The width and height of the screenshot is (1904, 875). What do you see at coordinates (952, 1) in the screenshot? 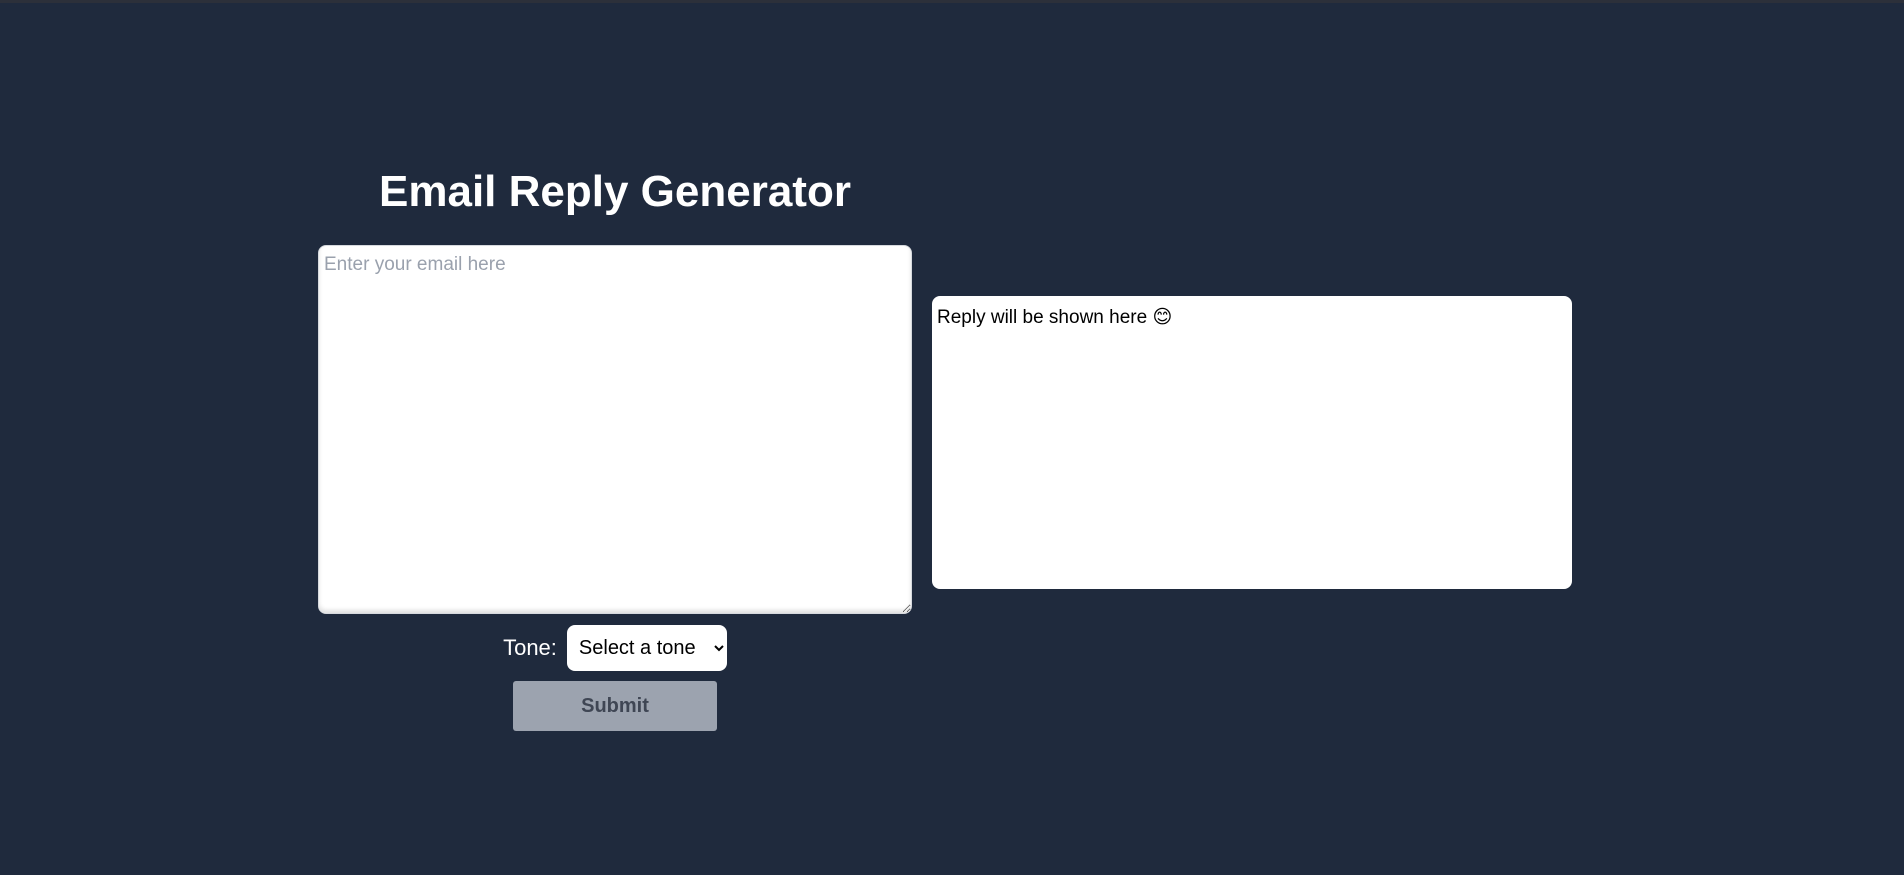
I see `window-top-border` at bounding box center [952, 1].